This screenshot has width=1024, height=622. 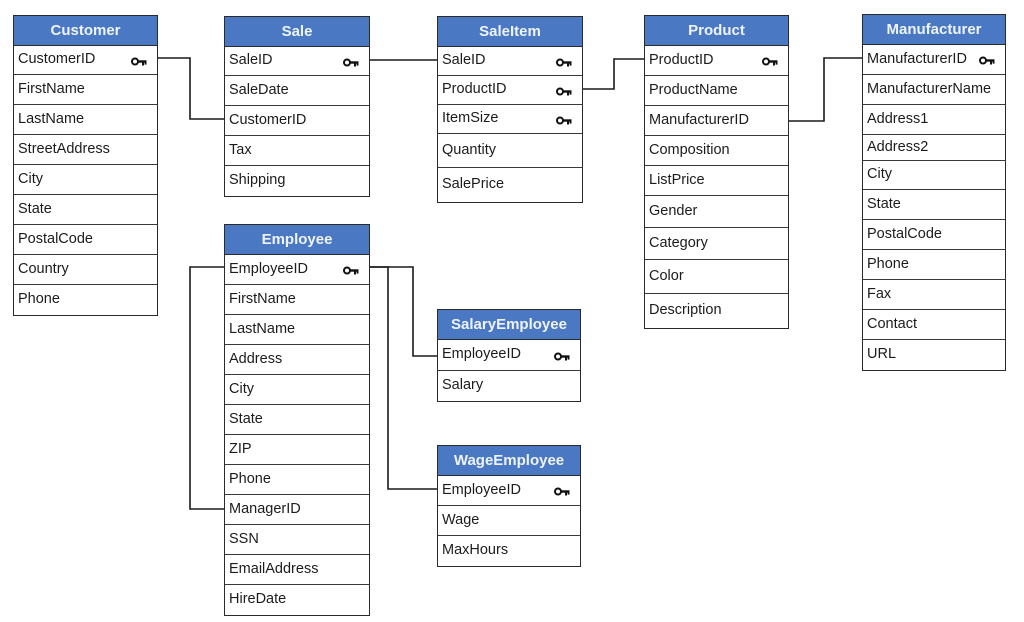 I want to click on field-row: Address1, so click(x=934, y=120).